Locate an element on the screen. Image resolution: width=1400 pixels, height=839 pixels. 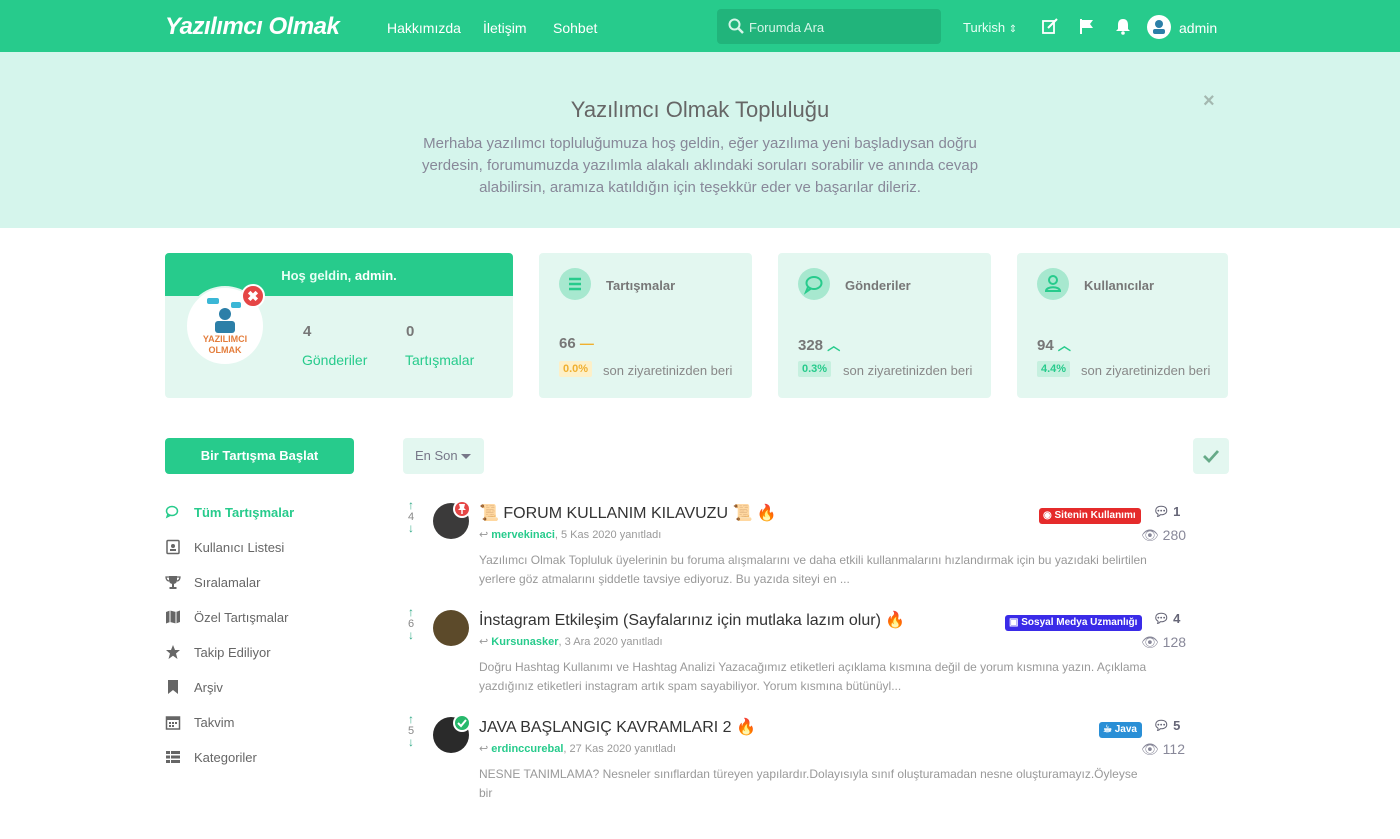
category-tag: ☕︎ Java is located at coordinates (1120, 730).